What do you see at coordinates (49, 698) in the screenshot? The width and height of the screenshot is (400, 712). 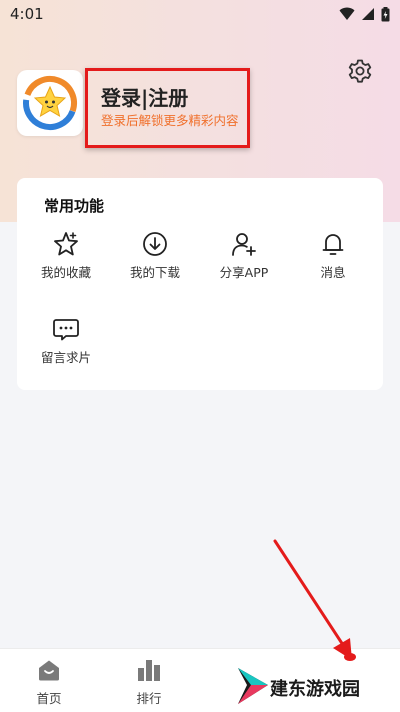 I see `tab-label: 首页` at bounding box center [49, 698].